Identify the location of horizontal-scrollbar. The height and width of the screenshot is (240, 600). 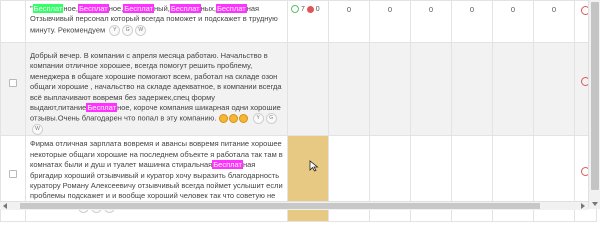
(294, 205).